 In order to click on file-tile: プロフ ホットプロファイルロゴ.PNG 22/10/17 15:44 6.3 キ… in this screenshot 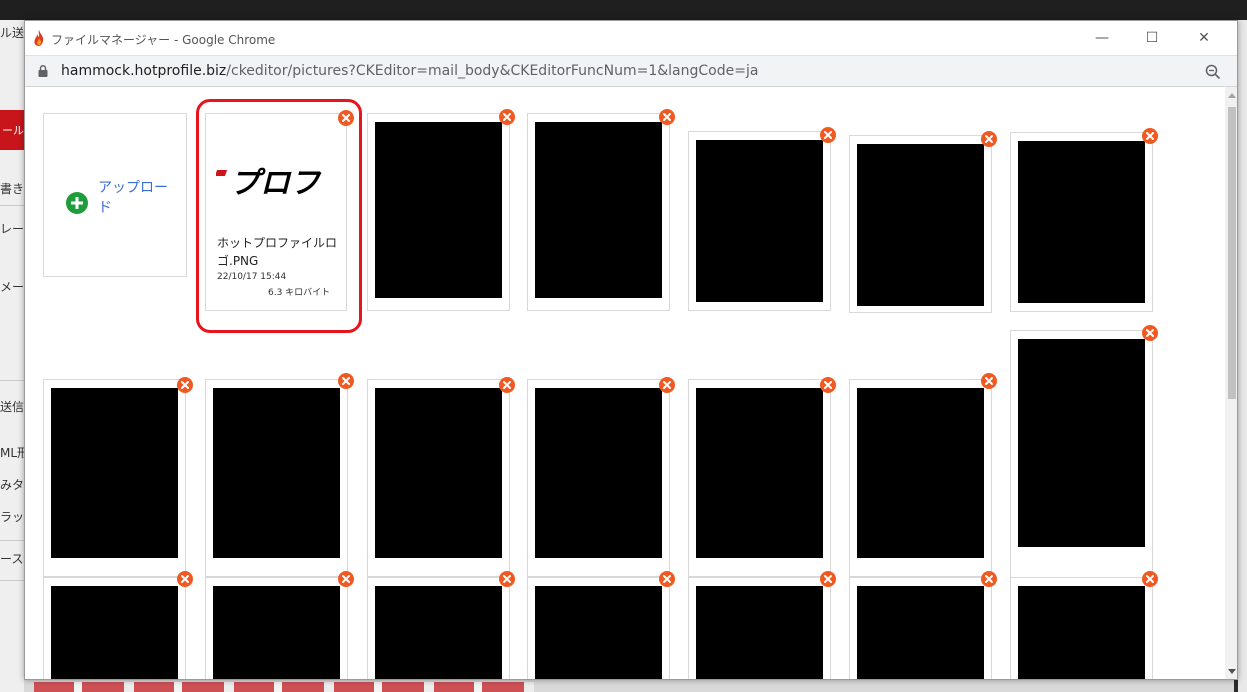, I will do `click(276, 212)`.